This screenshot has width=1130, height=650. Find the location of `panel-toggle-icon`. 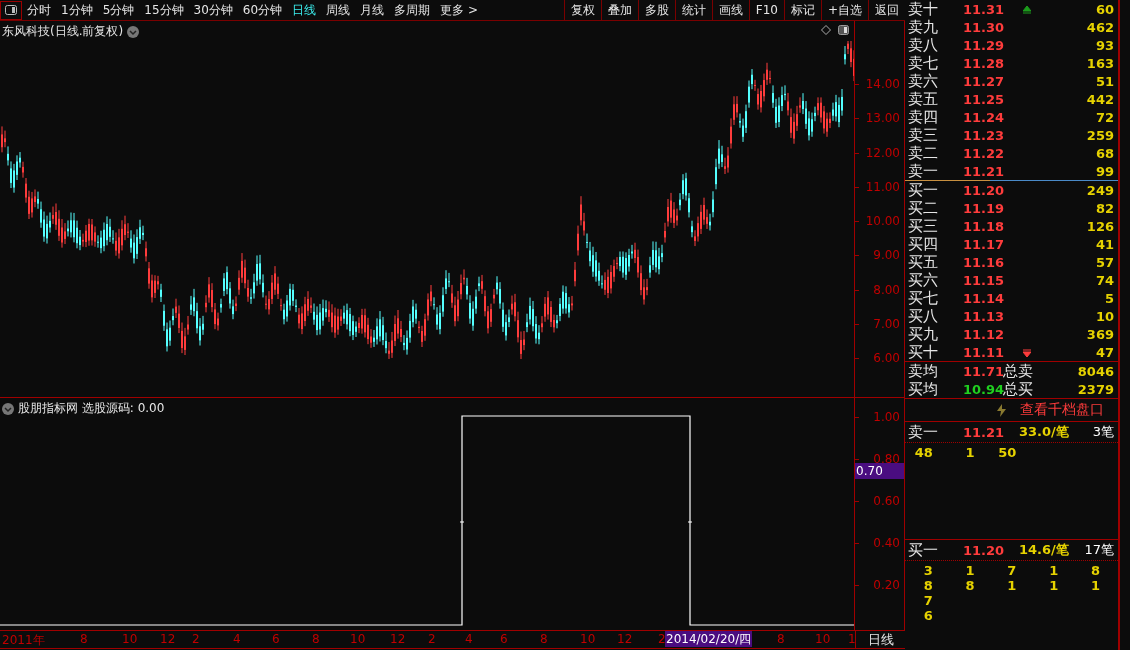

panel-toggle-icon is located at coordinates (843, 30).